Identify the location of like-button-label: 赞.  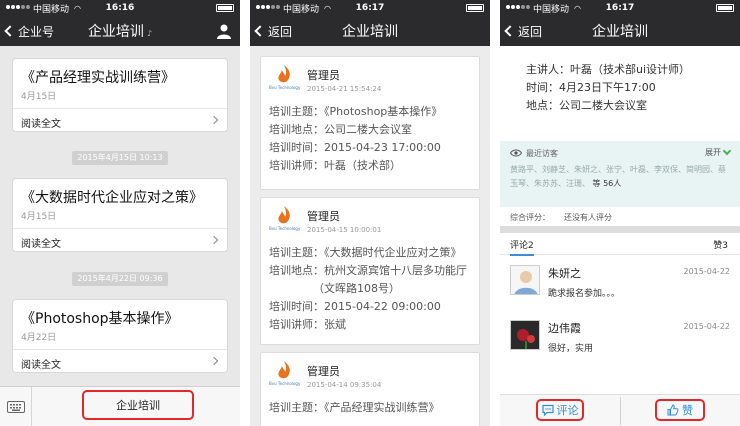
(687, 410).